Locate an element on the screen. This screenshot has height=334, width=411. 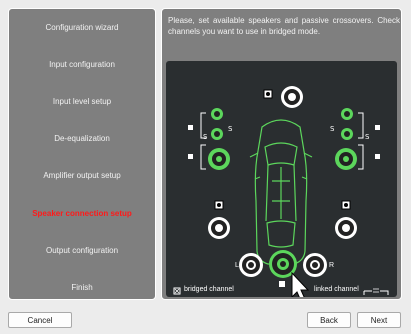
step-configuration-wizard: Configuration wizard is located at coordinates (82, 27).